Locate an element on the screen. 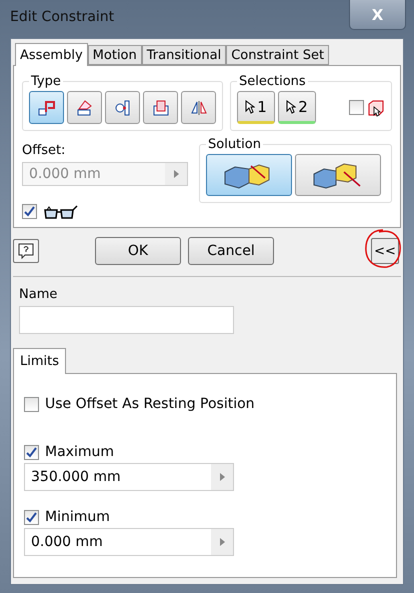 Image resolution: width=414 pixels, height=593 pixels. window-title: Edit Constraint is located at coordinates (62, 17).